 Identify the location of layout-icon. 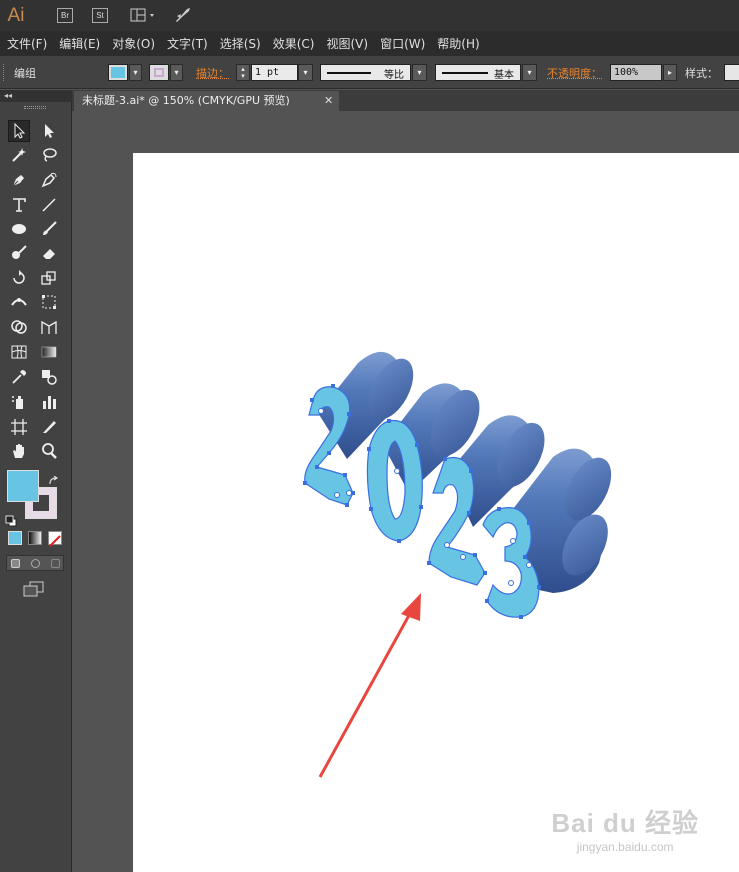
(144, 15).